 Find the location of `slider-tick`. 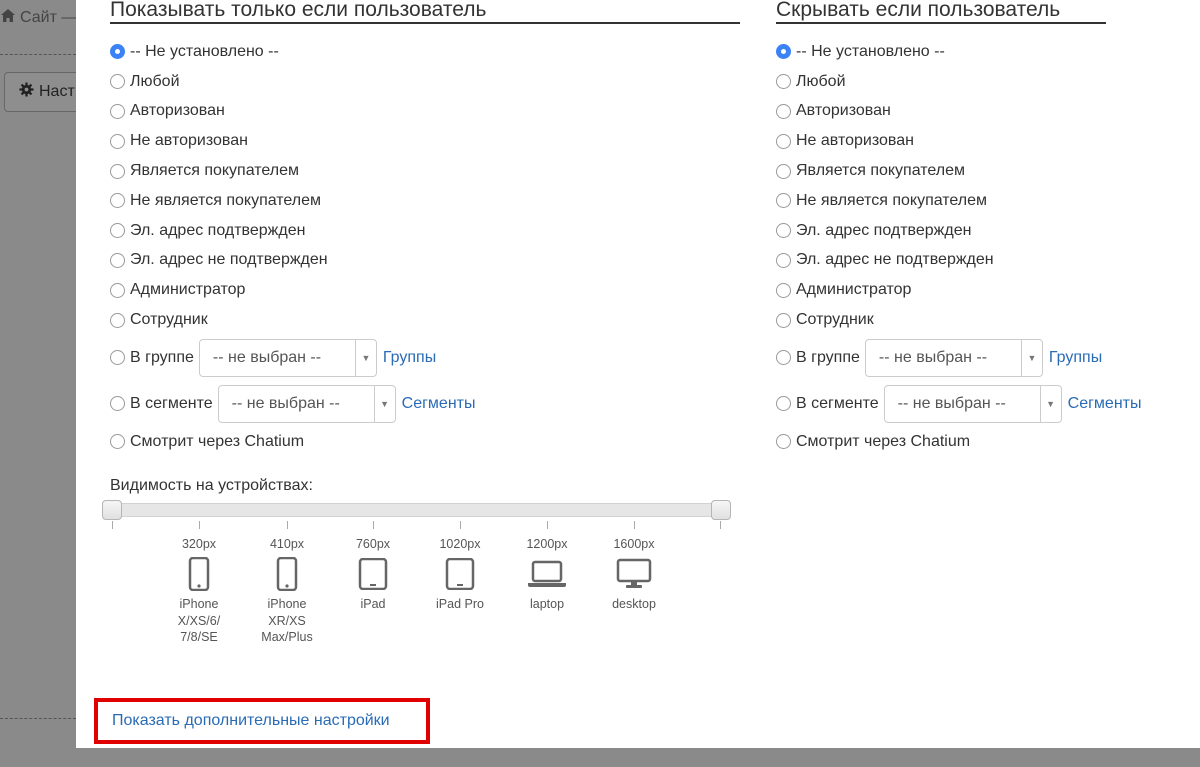

slider-tick is located at coordinates (720, 525).